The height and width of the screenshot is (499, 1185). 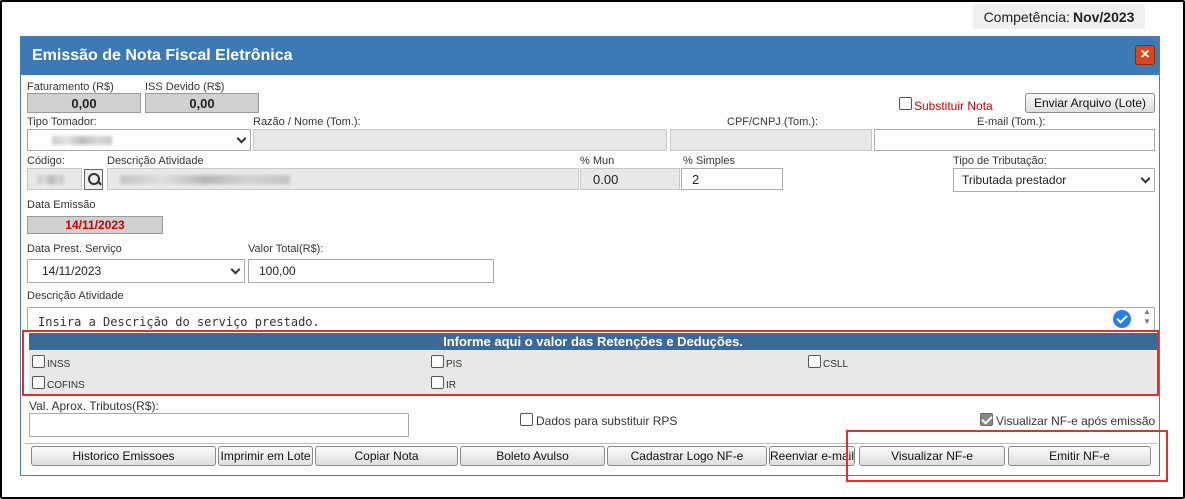 What do you see at coordinates (1079, 456) in the screenshot?
I see `emitir-nfe-button: Emitir NF-e` at bounding box center [1079, 456].